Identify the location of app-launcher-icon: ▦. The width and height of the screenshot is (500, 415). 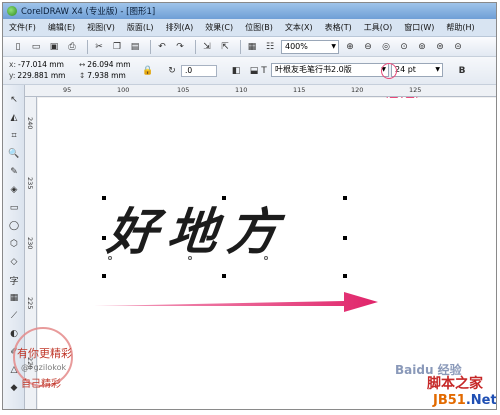
(252, 47).